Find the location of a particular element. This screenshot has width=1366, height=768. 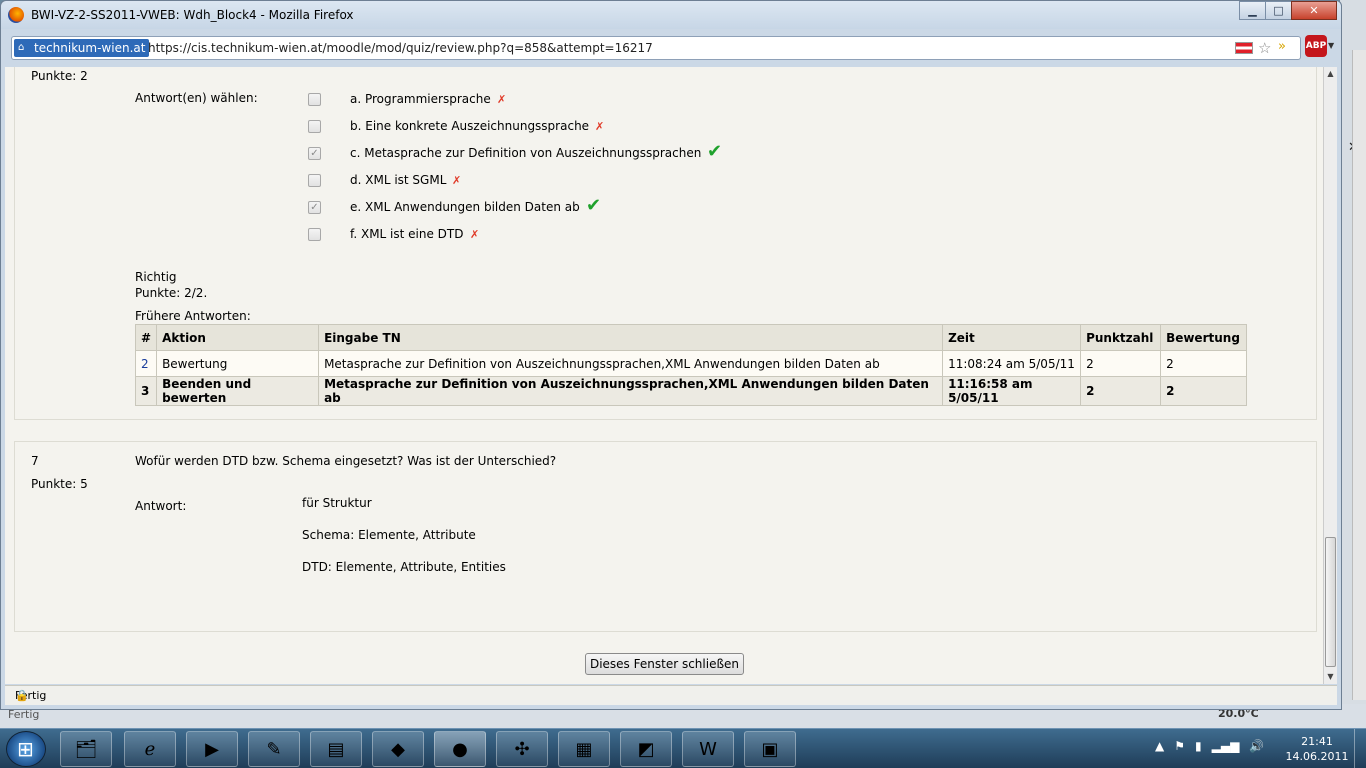

scrollbar-thumb is located at coordinates (1330, 602).